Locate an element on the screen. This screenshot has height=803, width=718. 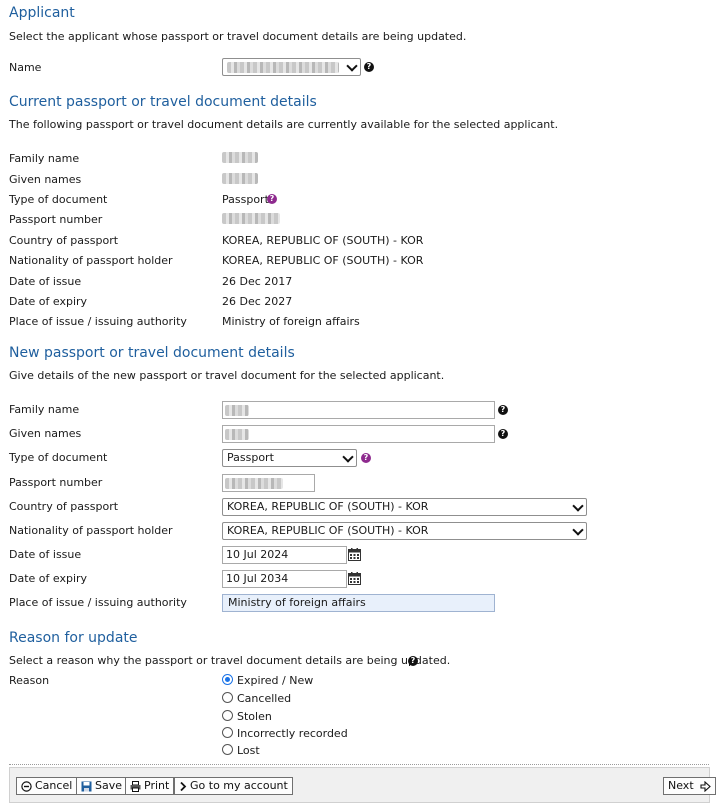
cancel-button-label: Cancel is located at coordinates (54, 785).